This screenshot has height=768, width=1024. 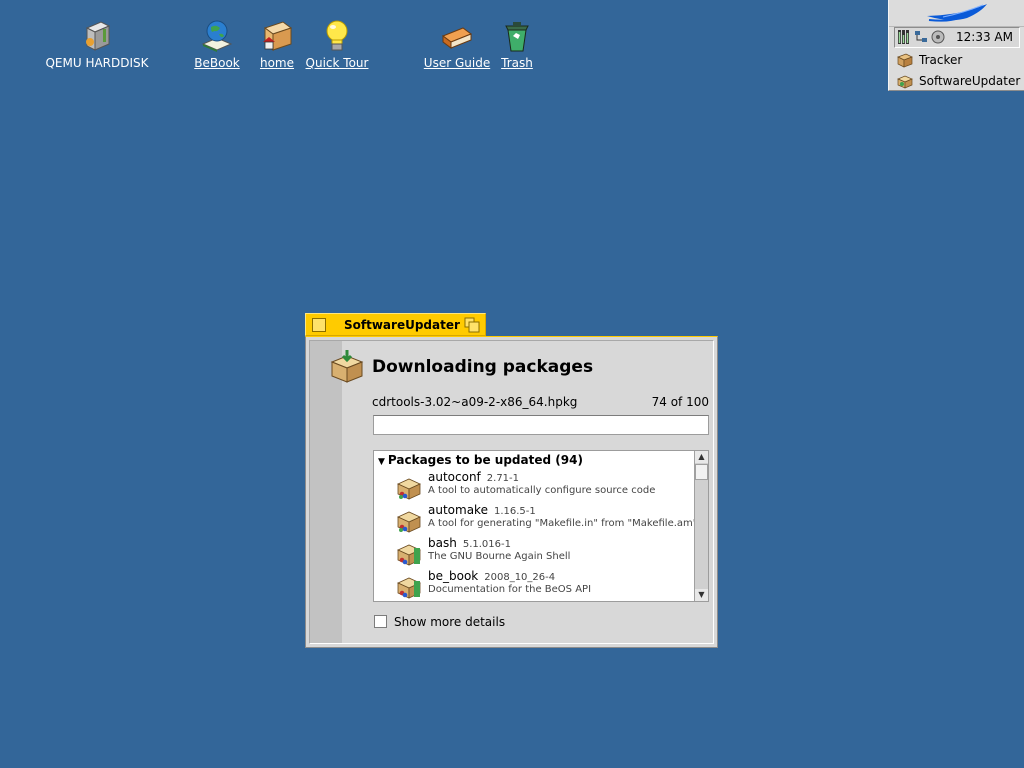 I want to click on desktop-icon-quick-tour: Quick Tour, so click(x=337, y=44).